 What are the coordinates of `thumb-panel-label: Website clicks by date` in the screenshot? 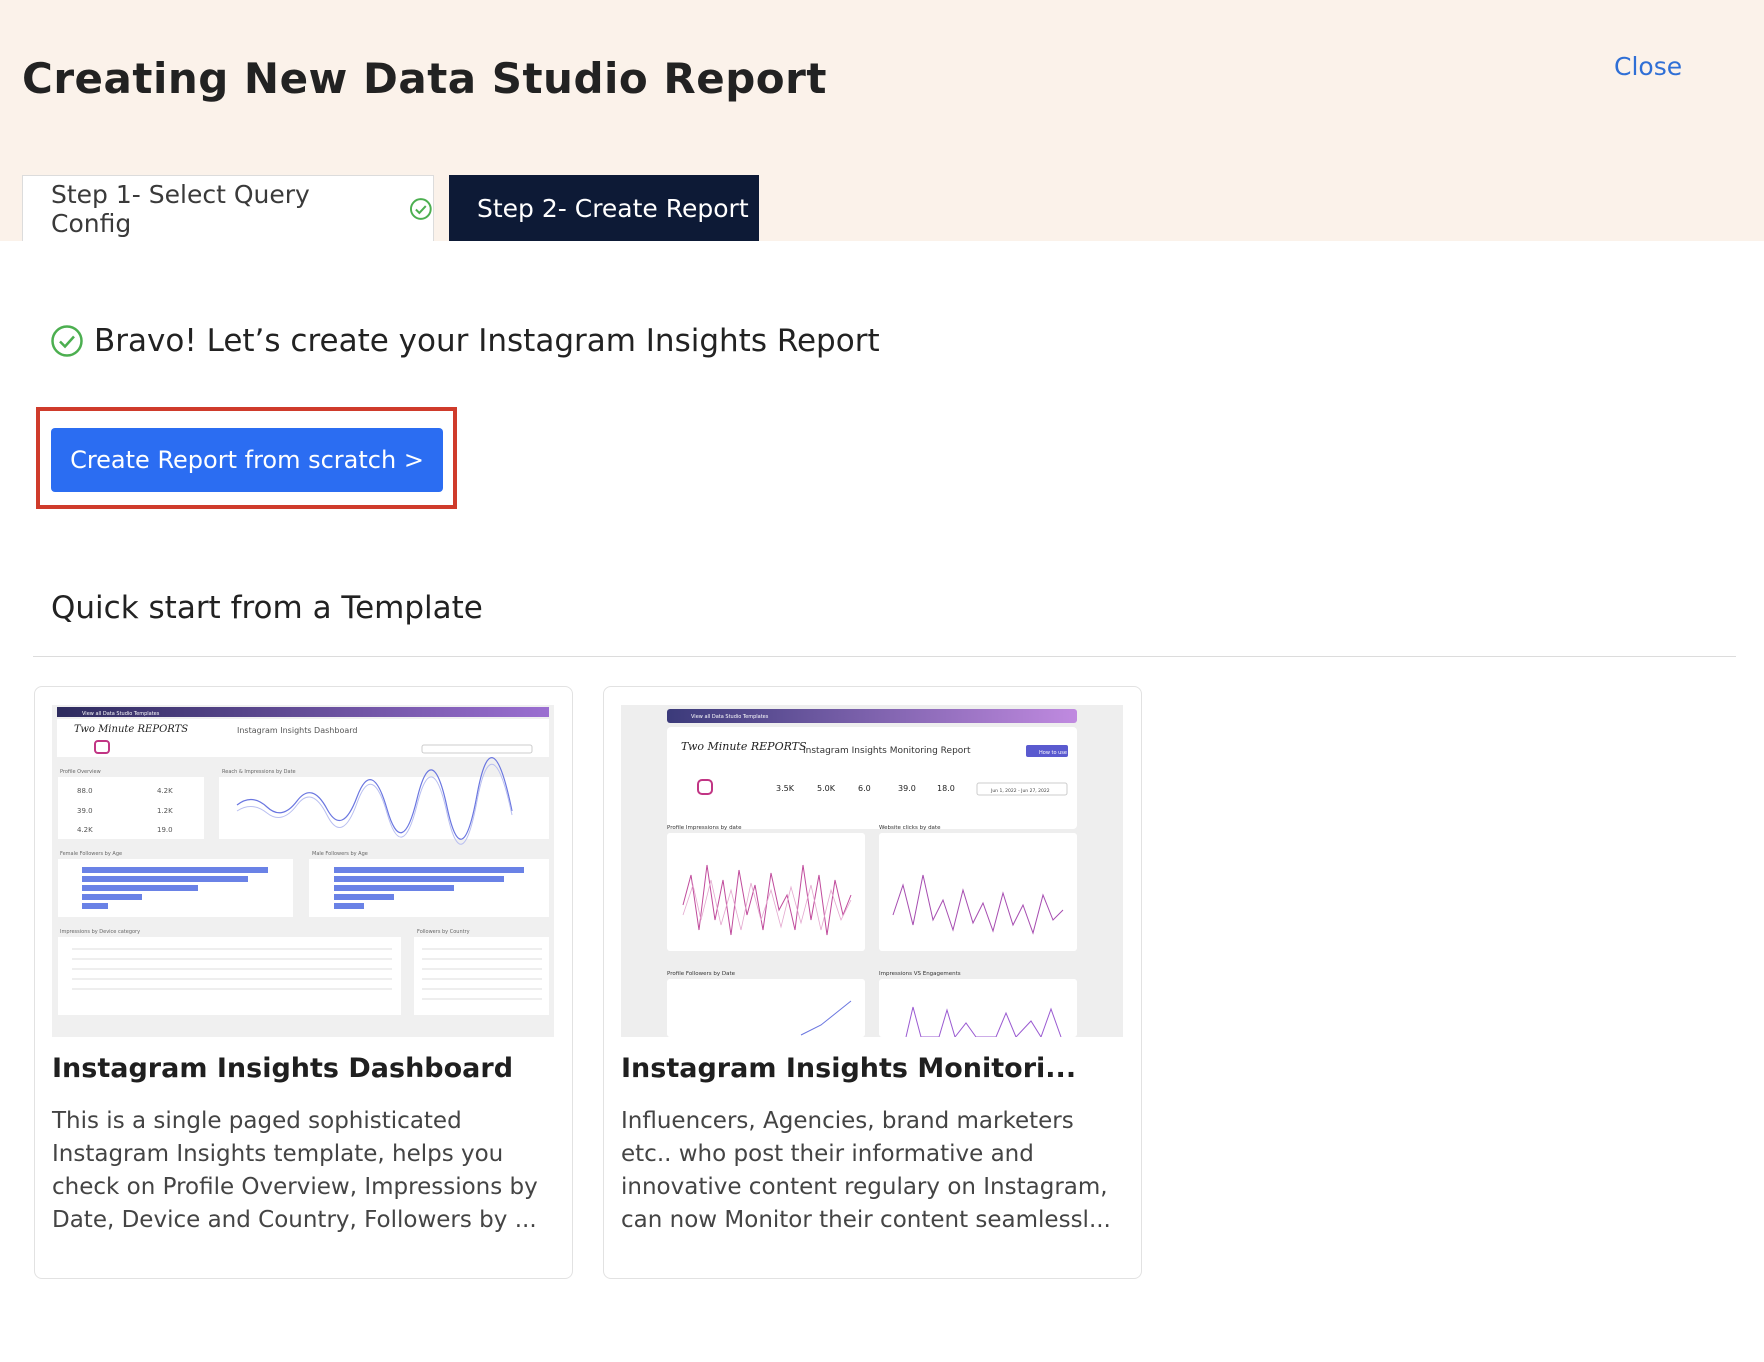 It's located at (910, 828).